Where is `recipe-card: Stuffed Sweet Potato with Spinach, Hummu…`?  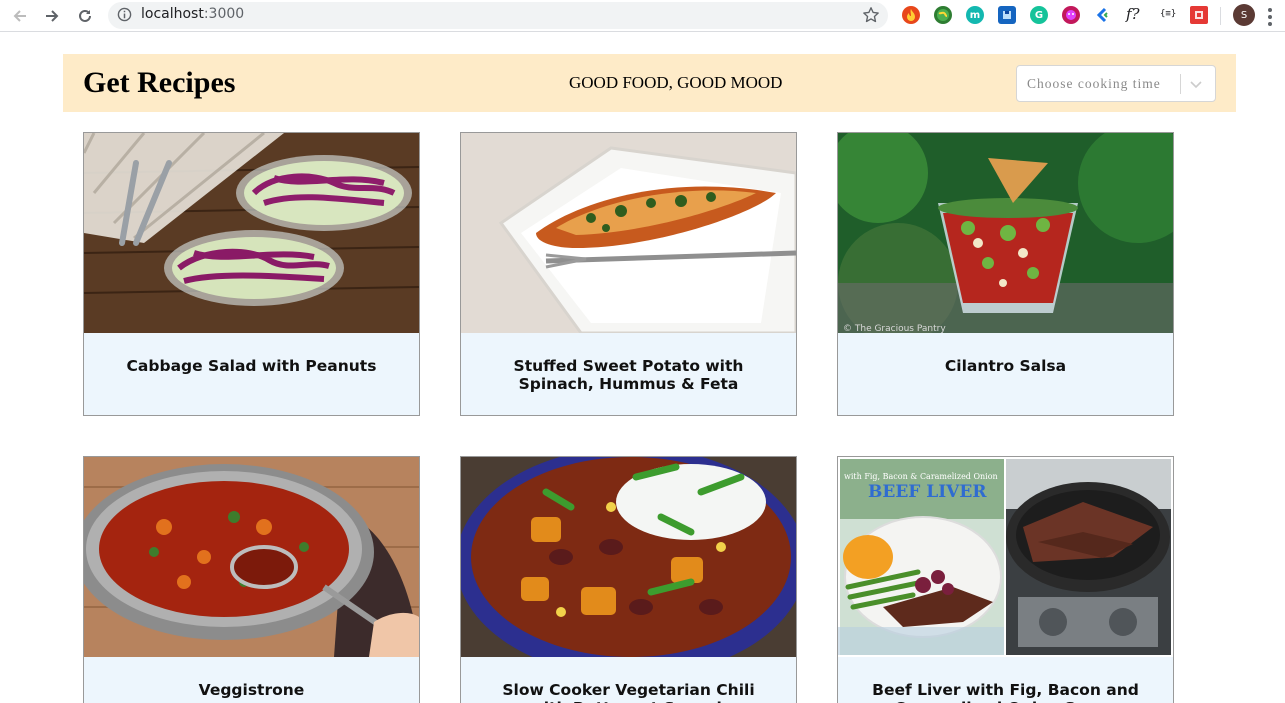
recipe-card: Stuffed Sweet Potato with Spinach, Hummu… is located at coordinates (628, 274).